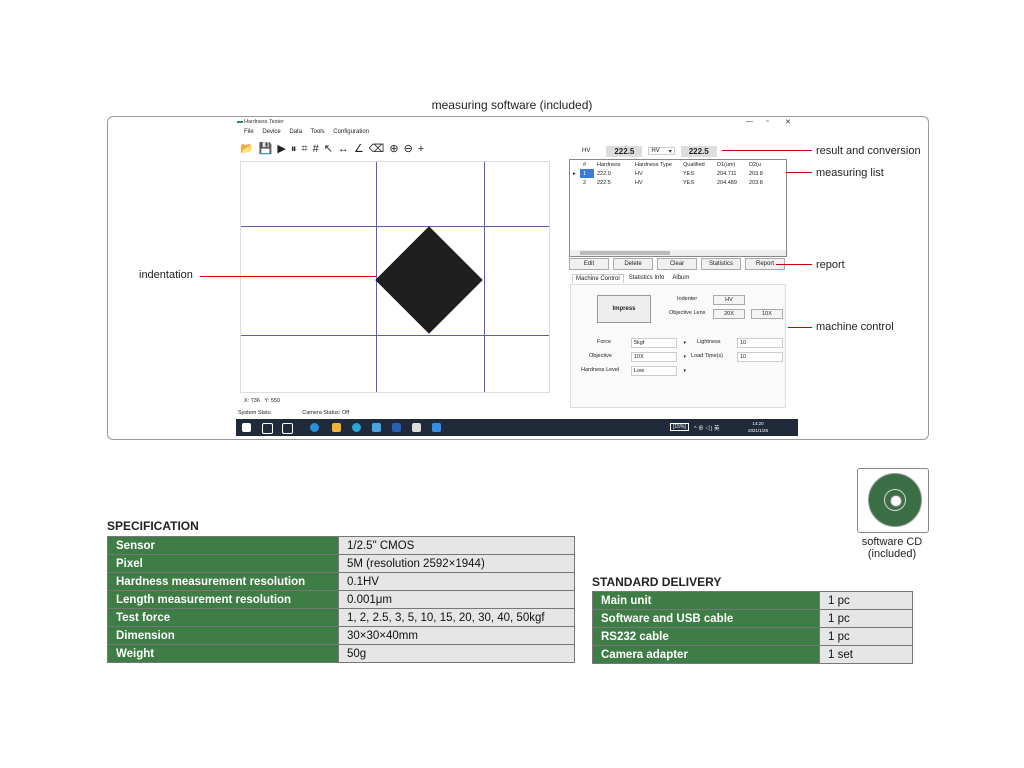 This screenshot has width=1024, height=768. What do you see at coordinates (240, 122) in the screenshot?
I see `app-logo-icon` at bounding box center [240, 122].